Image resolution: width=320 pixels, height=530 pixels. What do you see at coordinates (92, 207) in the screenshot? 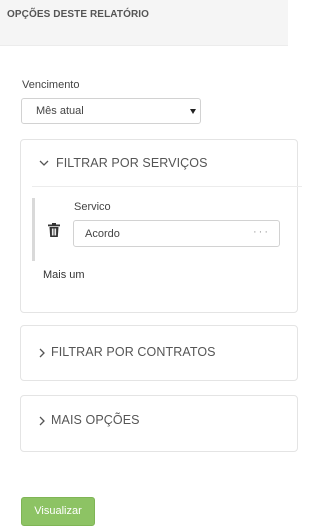
I see `servico-label: Servico` at bounding box center [92, 207].